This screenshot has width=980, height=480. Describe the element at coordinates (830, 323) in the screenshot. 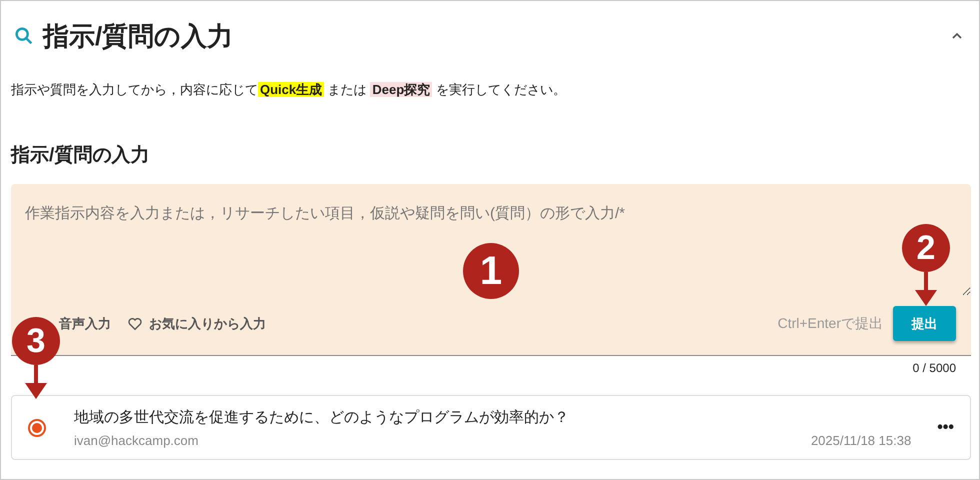

I see `shortcut-hint: Ctrl+Enterで提出` at that location.